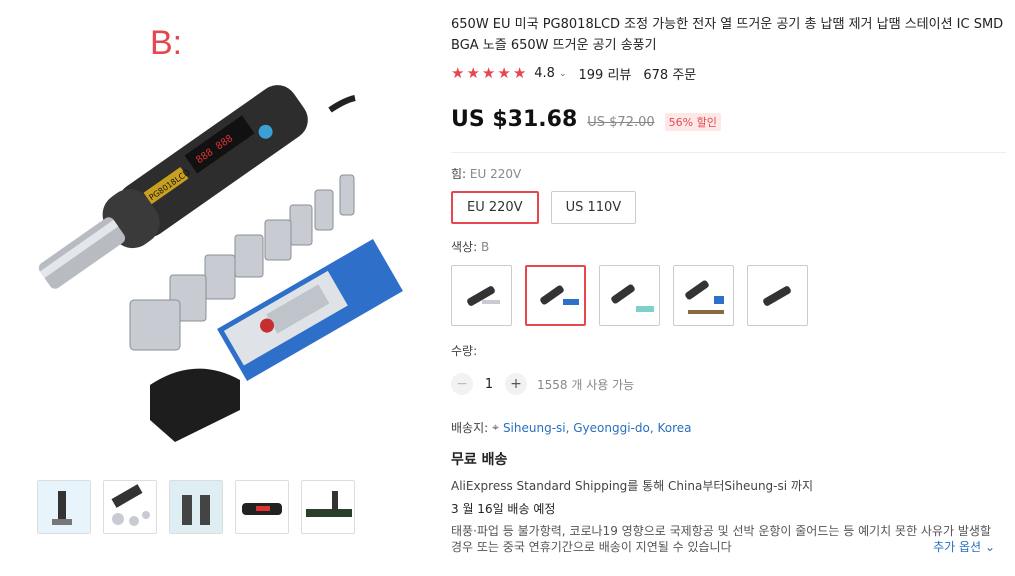 The image size is (1015, 576). I want to click on power-options: EU 220V US 110V, so click(728, 207).